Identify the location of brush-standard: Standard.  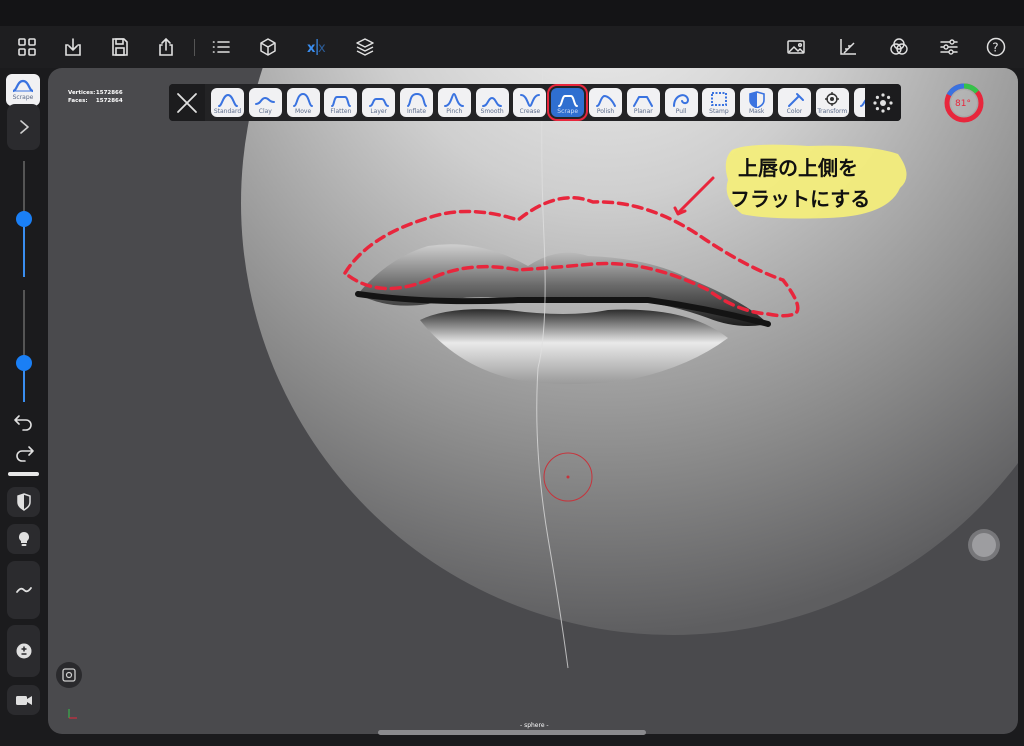
(227, 102).